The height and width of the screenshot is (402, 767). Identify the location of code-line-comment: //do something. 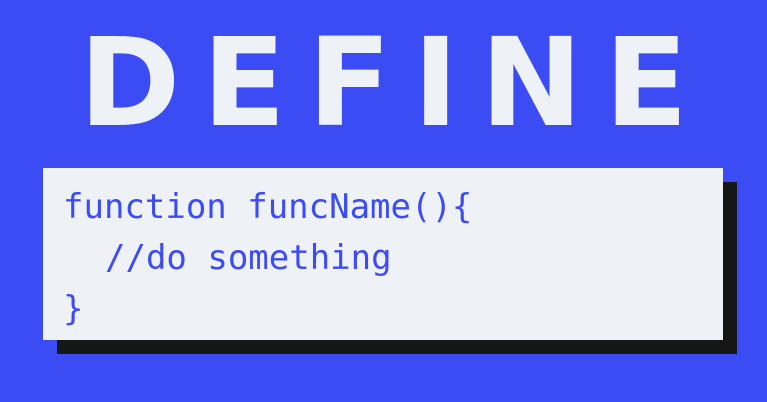
(267, 258).